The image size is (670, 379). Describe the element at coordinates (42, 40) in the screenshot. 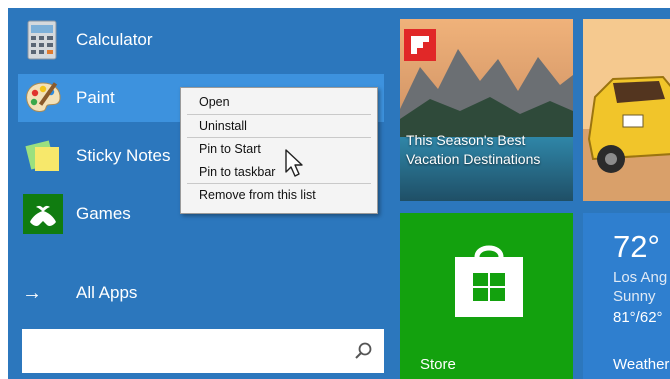

I see `calculator-icon` at that location.